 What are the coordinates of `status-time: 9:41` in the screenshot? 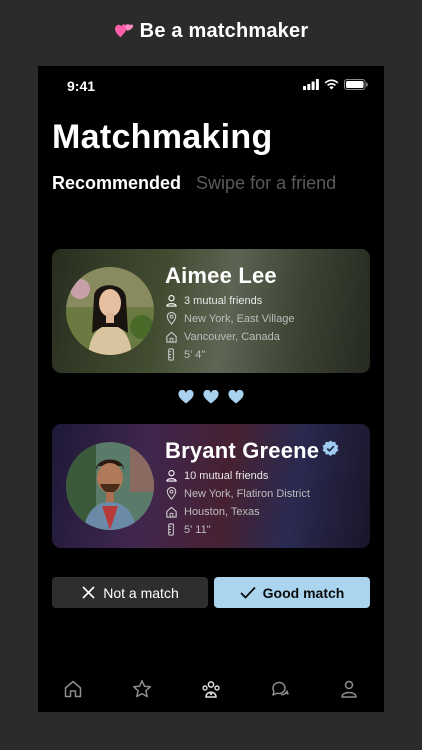 It's located at (81, 86).